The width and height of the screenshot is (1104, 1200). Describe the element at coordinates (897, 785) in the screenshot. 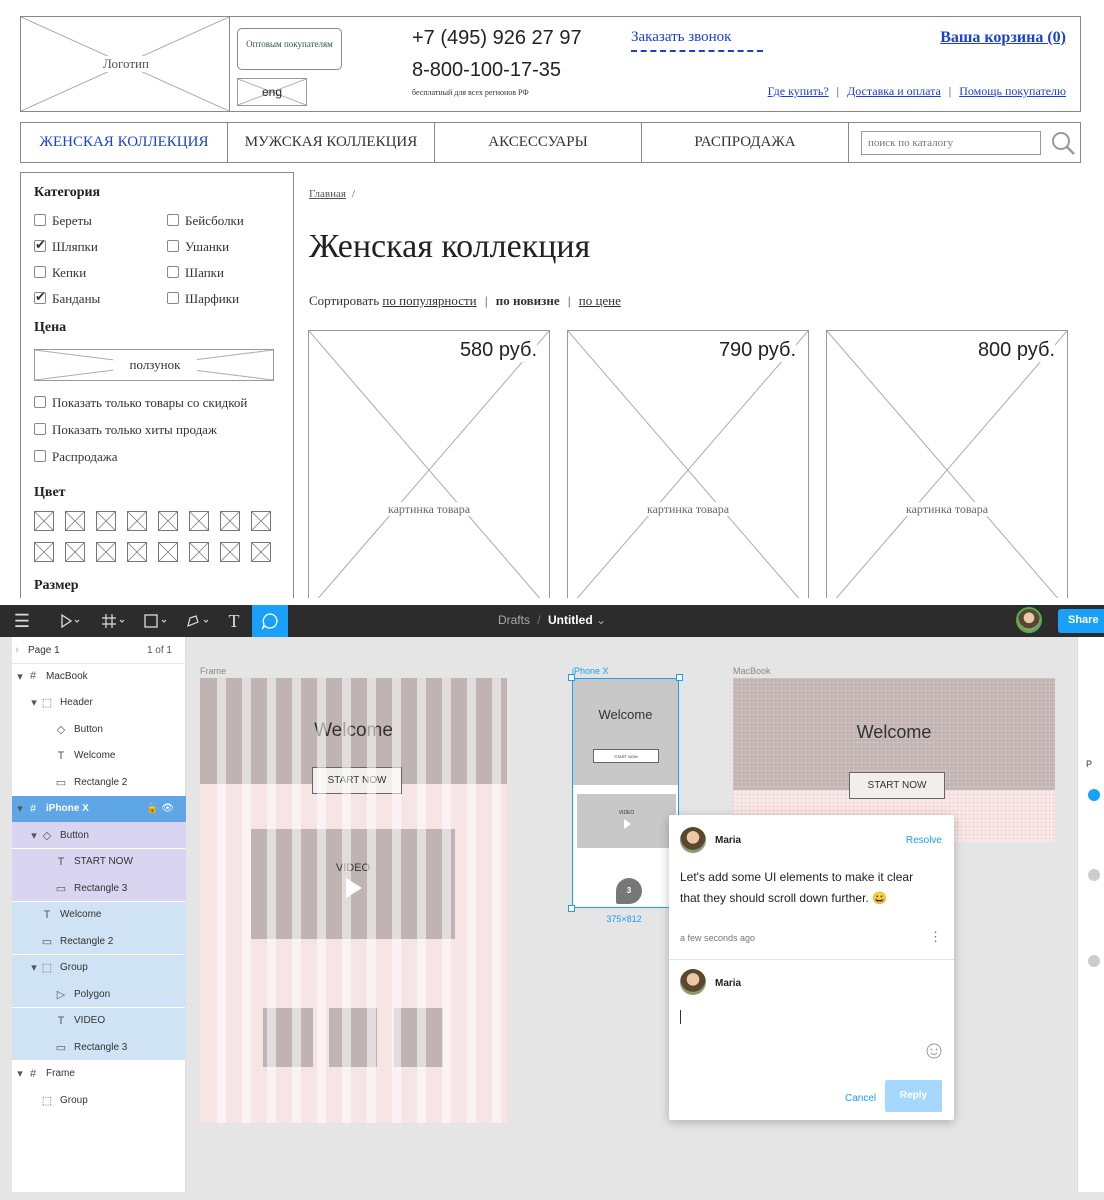

I see `macbook-start-button: START NOW` at that location.